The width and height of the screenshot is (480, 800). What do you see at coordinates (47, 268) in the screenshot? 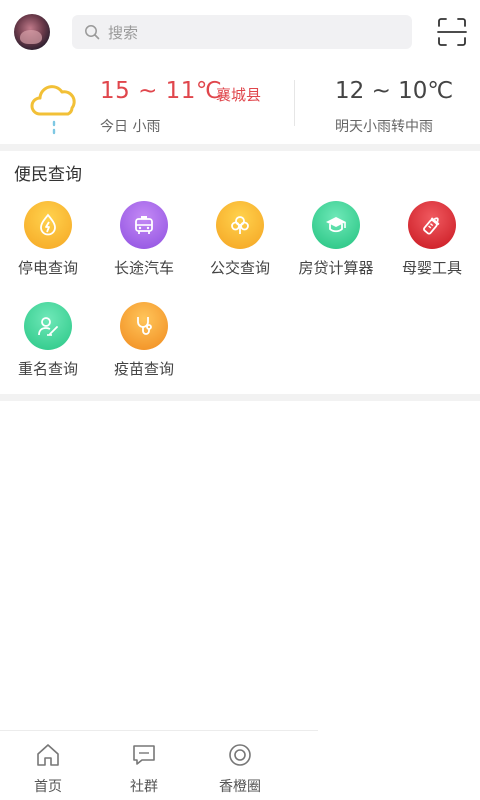
I see `service-label: 停电查询` at bounding box center [47, 268].